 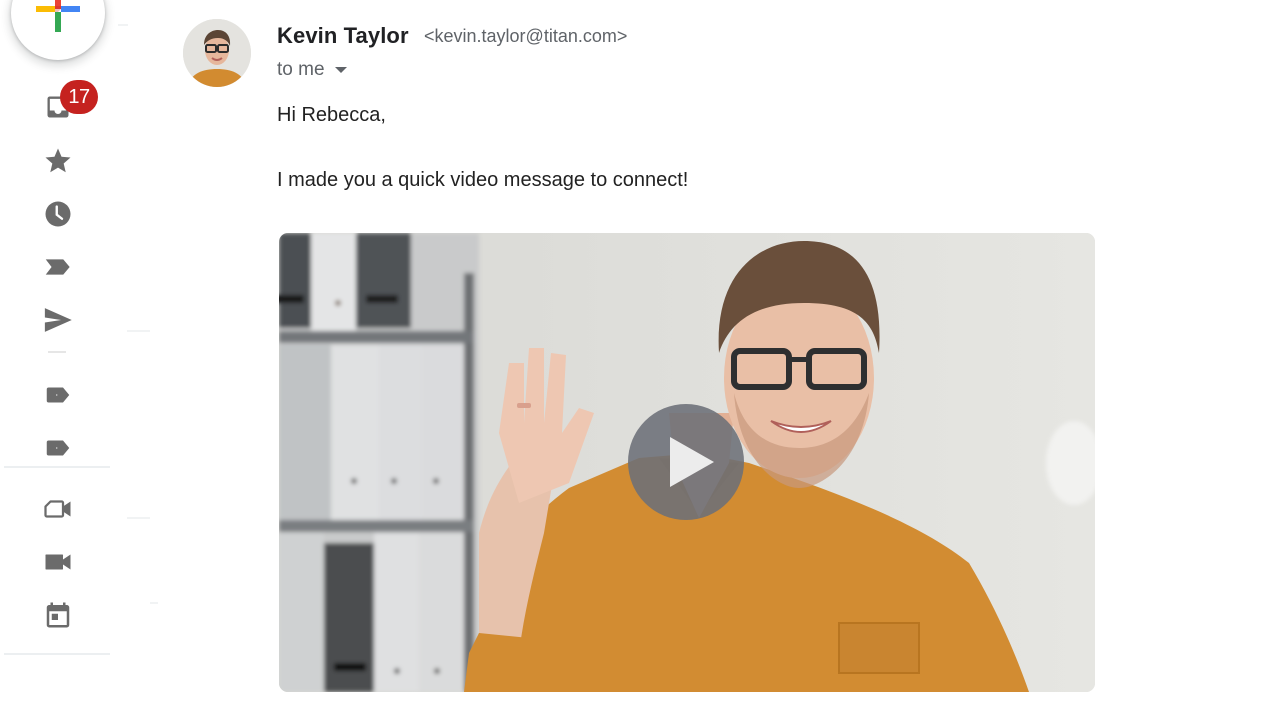 I want to click on send-icon, so click(x=58, y=320).